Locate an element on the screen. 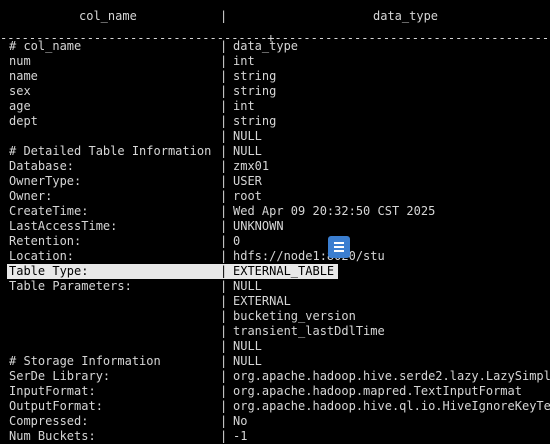 The height and width of the screenshot is (444, 550). row-col-name: Database: is located at coordinates (42, 166).